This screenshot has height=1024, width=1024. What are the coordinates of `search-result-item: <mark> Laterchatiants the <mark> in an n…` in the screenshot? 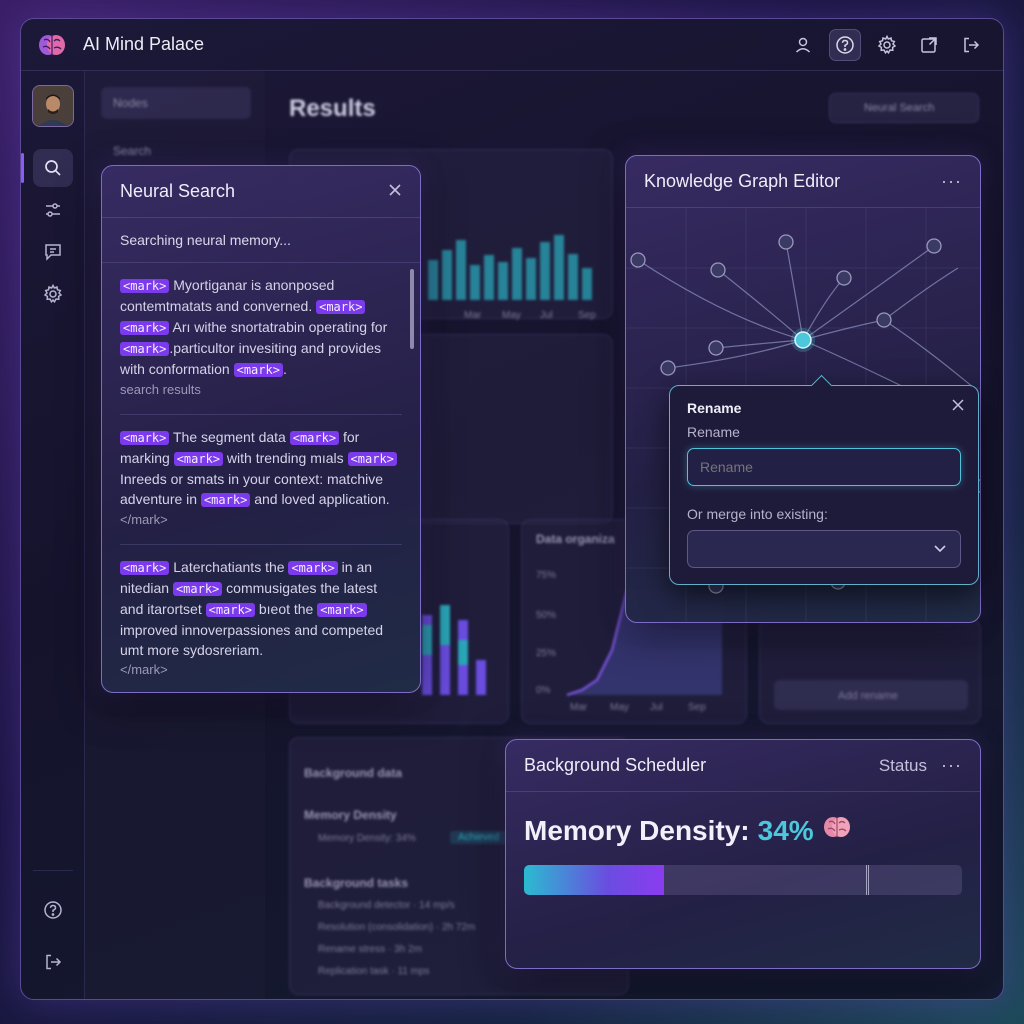 It's located at (261, 618).